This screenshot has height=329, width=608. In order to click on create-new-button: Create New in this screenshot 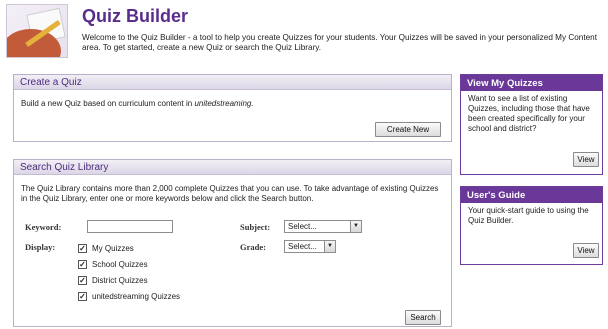, I will do `click(408, 129)`.